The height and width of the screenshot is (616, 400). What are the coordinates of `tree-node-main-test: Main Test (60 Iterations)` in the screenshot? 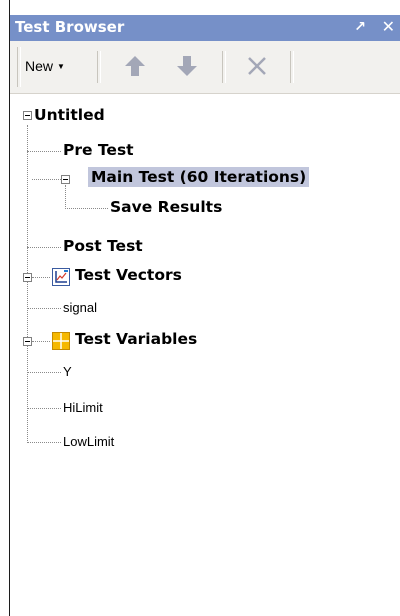 It's located at (199, 177).